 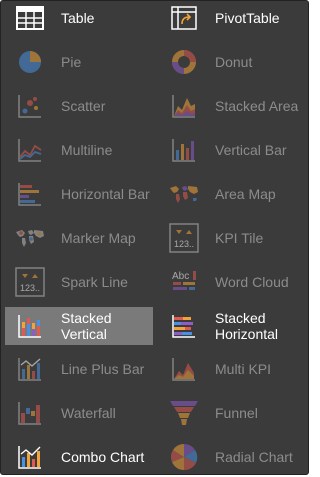 I want to click on multiline-chart-icon, so click(x=30, y=150).